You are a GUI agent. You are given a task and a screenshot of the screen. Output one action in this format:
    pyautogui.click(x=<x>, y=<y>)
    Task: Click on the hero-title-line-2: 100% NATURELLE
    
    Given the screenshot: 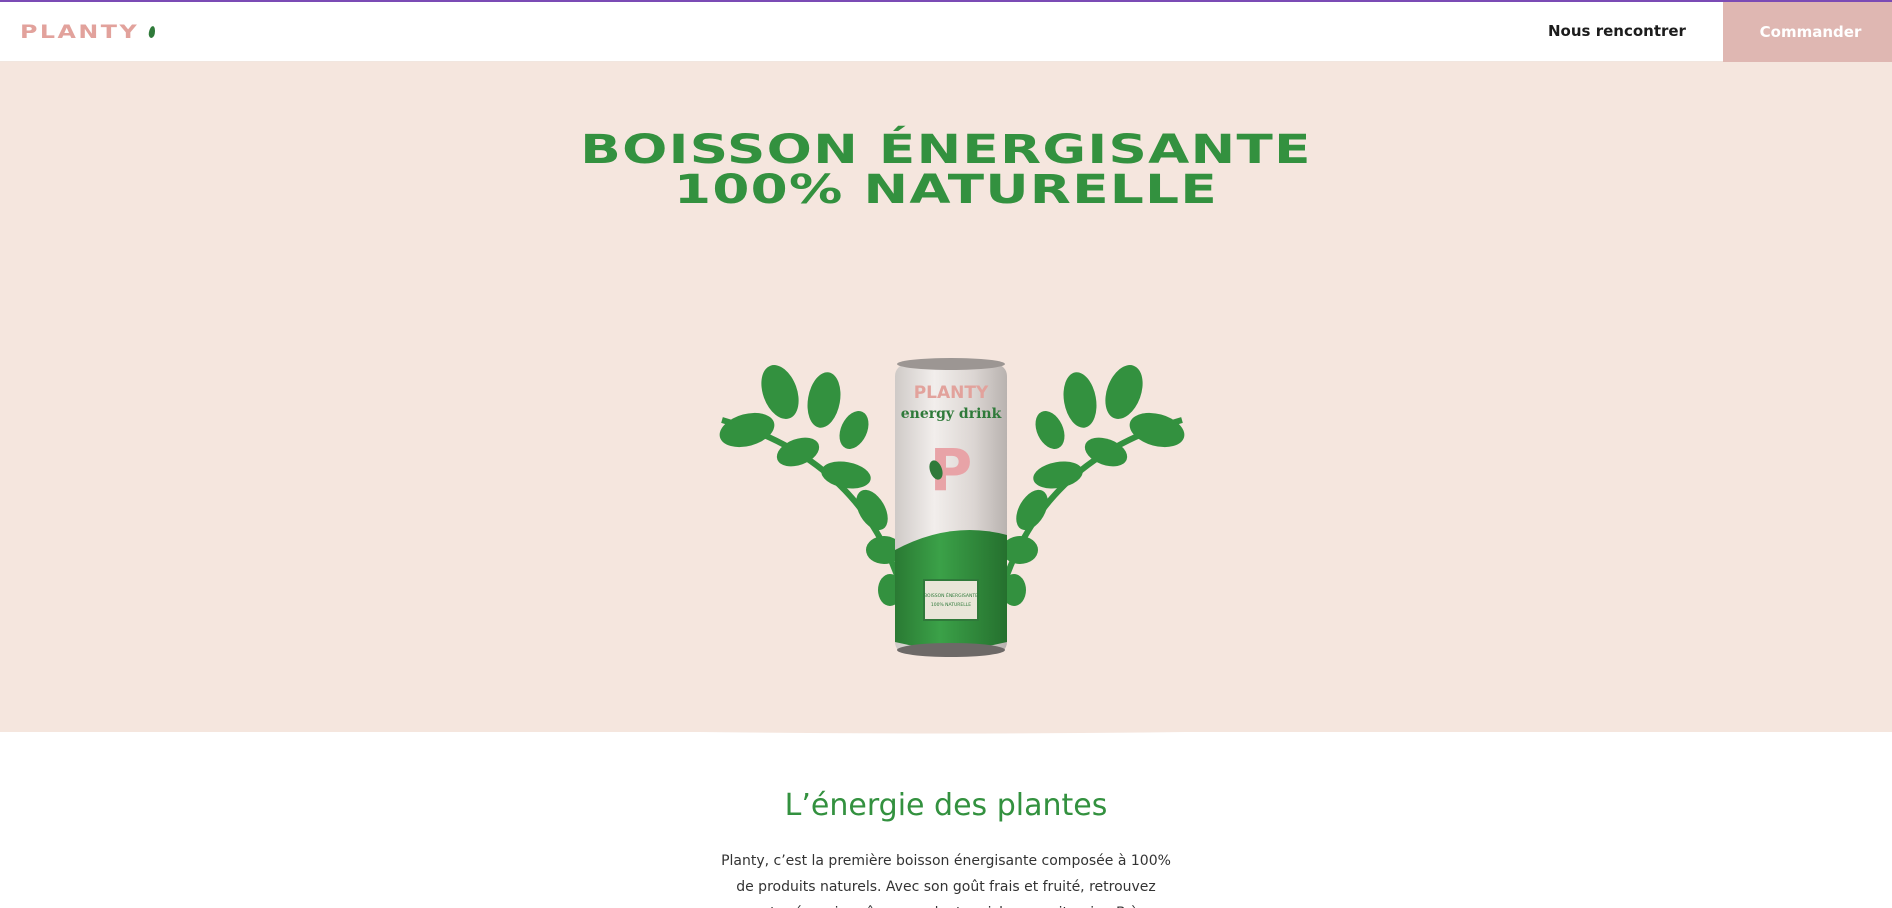 What is the action you would take?
    pyautogui.click(x=946, y=190)
    